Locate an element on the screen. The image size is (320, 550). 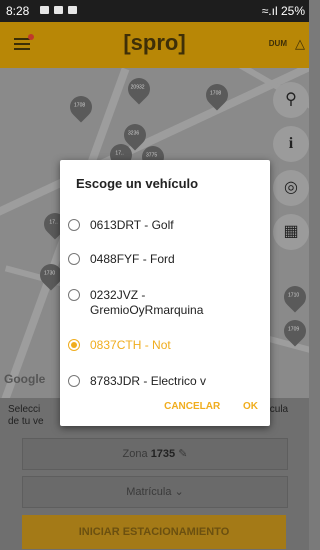
google-attribution: Google is located at coordinates (25, 379).